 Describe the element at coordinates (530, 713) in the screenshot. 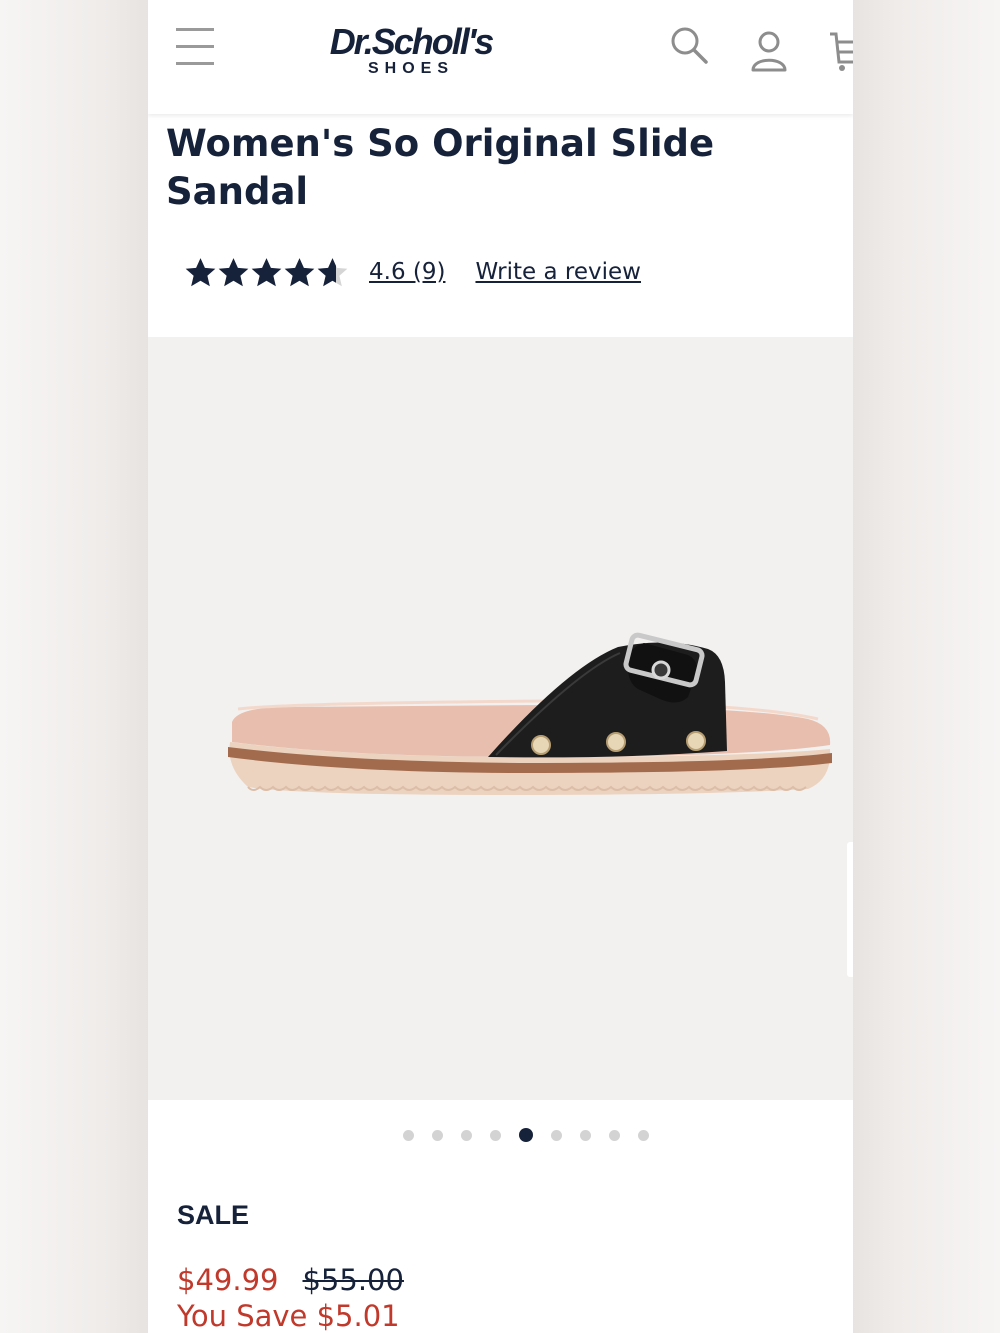

I see `product-image` at that location.